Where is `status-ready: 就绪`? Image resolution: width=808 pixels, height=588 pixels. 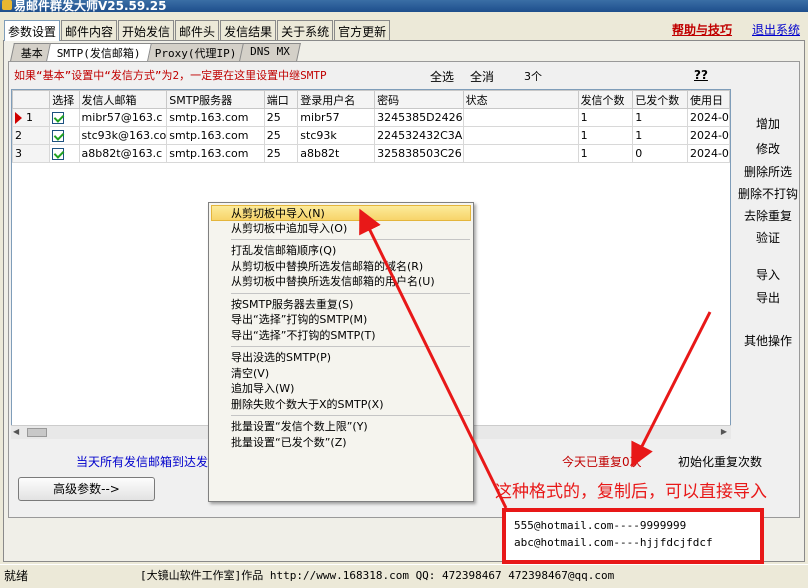
status-ready: 就绪 is located at coordinates (16, 576).